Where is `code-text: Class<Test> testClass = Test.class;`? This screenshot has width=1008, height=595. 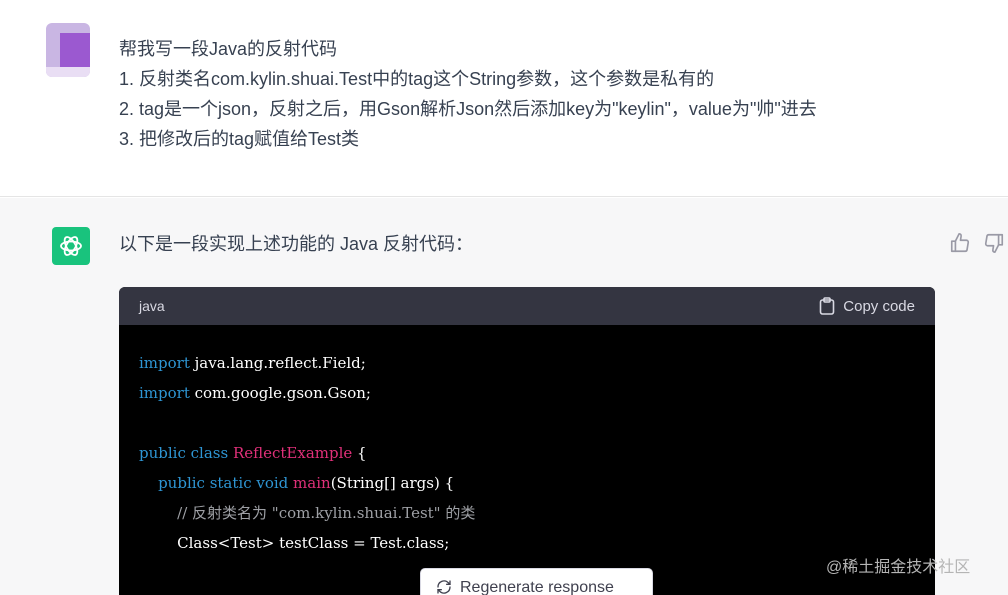
code-text: Class<Test> testClass = Test.class; is located at coordinates (313, 543).